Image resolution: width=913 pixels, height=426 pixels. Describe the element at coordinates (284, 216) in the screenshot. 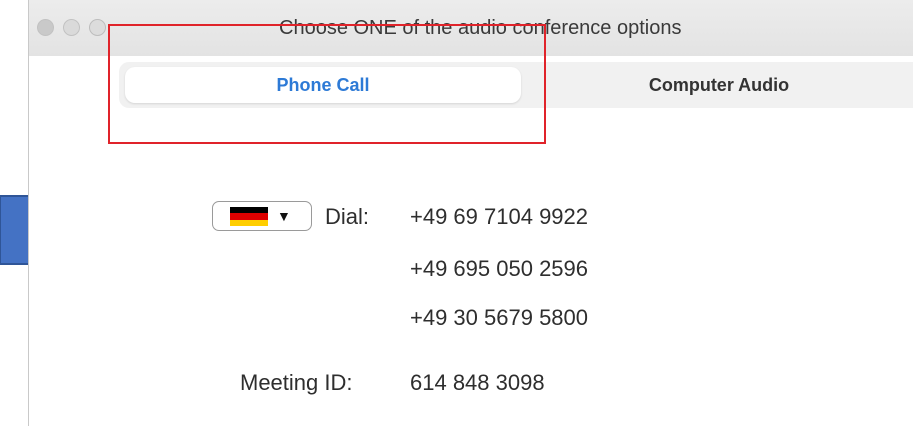

I see `dropdown-caret-icon: ▼` at that location.